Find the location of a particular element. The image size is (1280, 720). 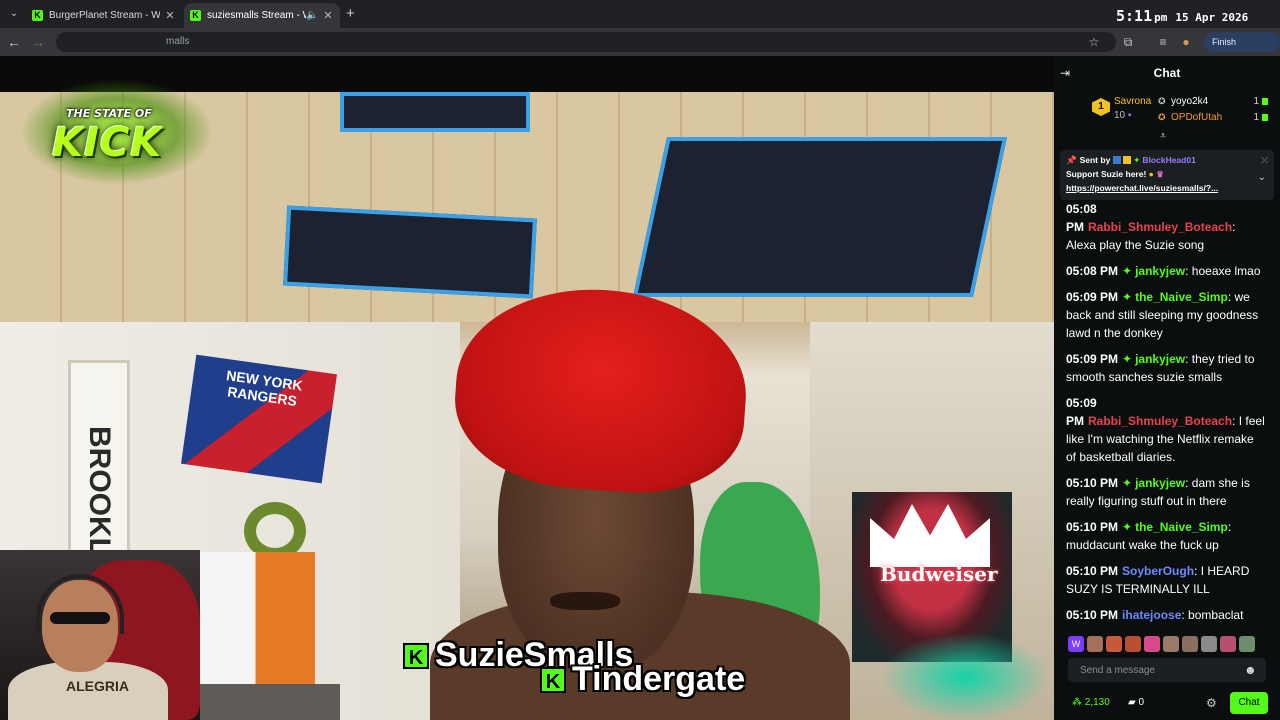

unpin-icon: ⤫ is located at coordinates (1264, 160).